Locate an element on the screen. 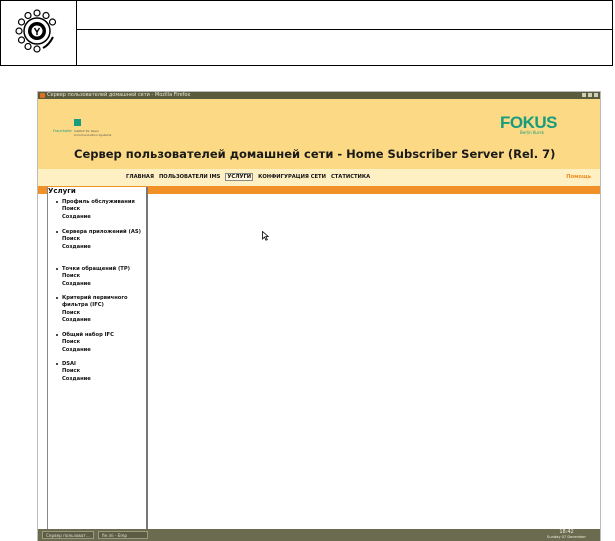 This screenshot has width=615, height=541. mouse-pointer-icon is located at coordinates (265, 236).